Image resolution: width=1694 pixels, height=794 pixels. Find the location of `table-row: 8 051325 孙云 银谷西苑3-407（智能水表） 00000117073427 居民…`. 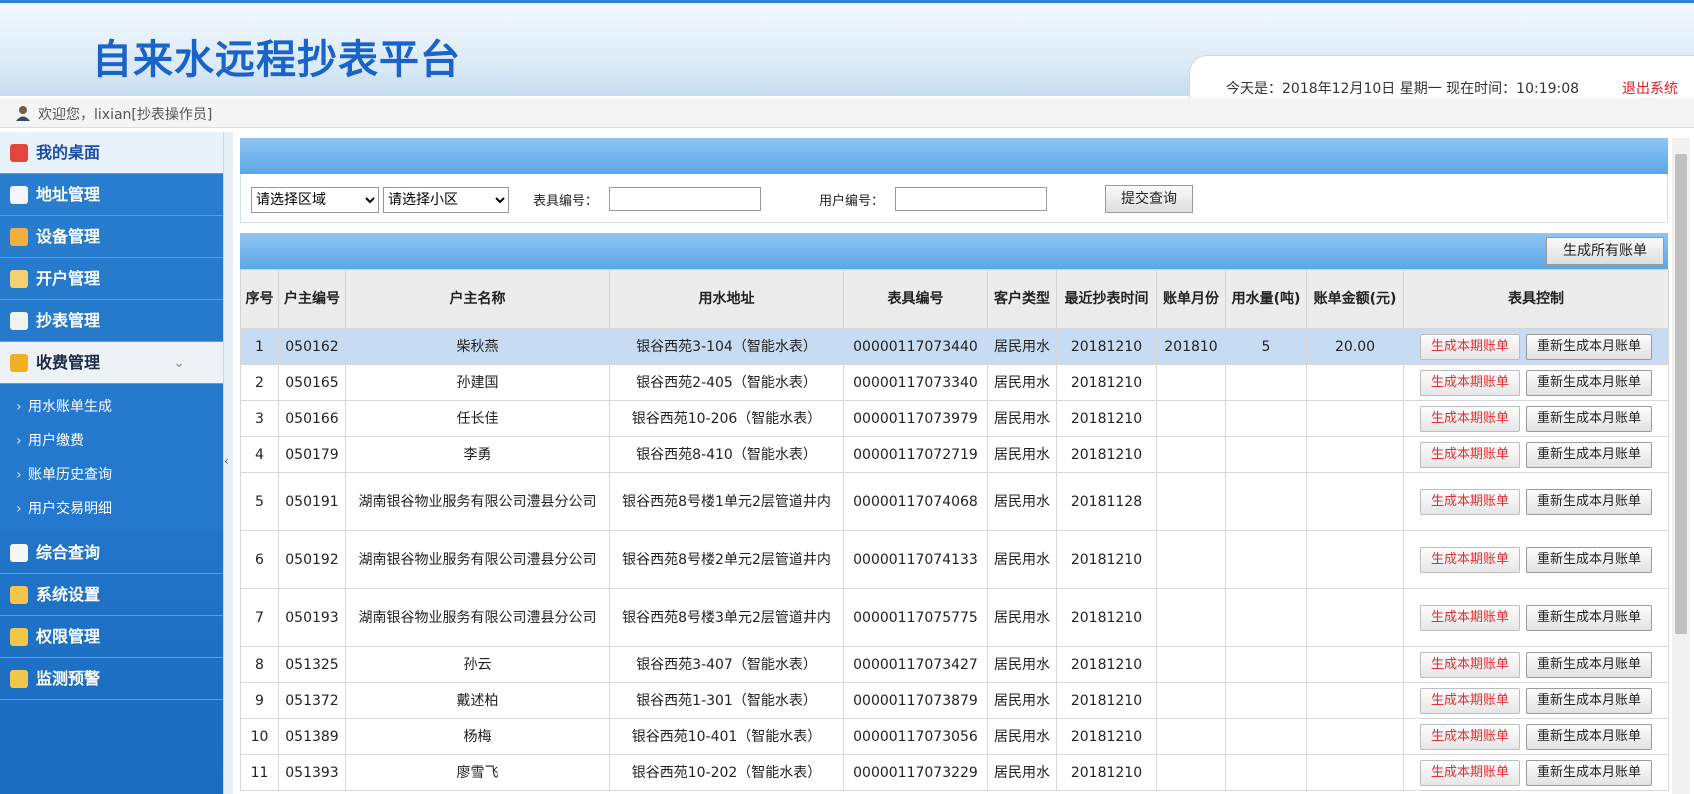

table-row: 8 051325 孙云 银谷西苑3-407（智能水表） 00000117073427 居民… is located at coordinates (954, 664).